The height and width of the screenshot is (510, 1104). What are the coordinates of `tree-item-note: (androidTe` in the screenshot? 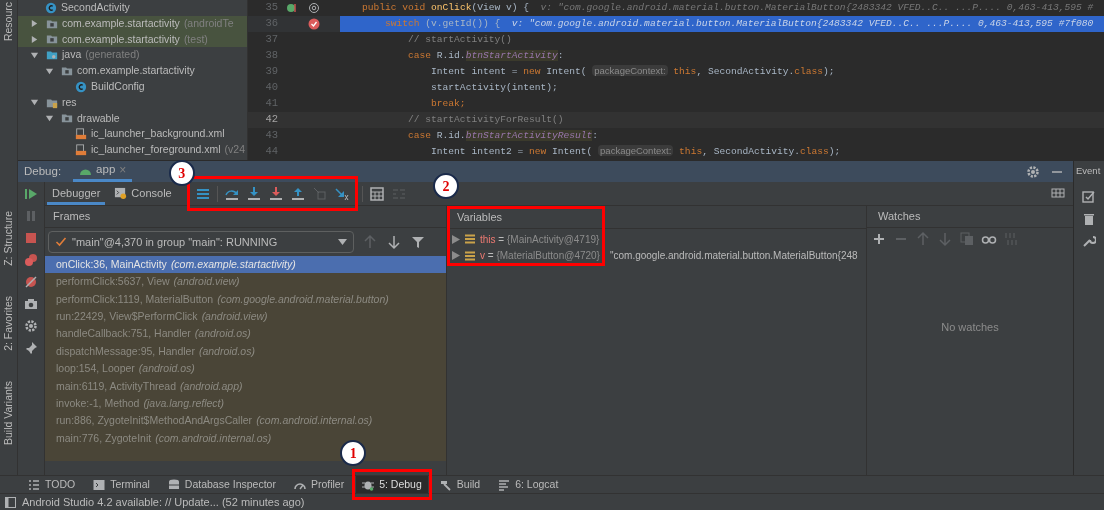 It's located at (208, 23).